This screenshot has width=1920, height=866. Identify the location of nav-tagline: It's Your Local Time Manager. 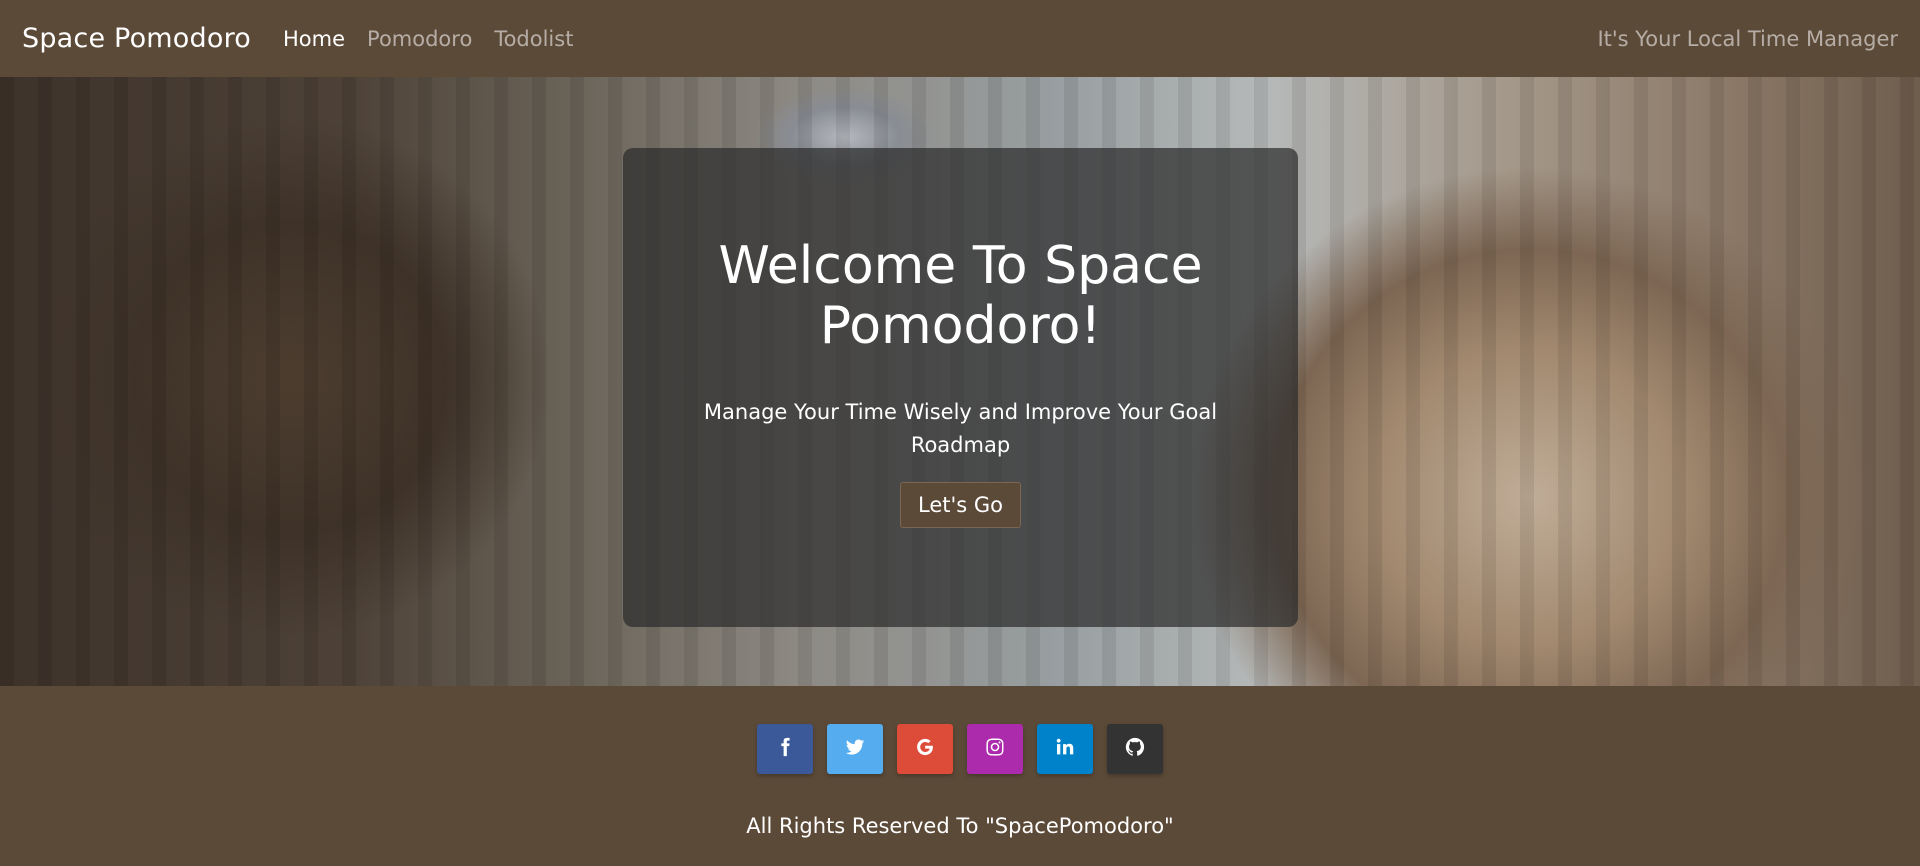
(1747, 38).